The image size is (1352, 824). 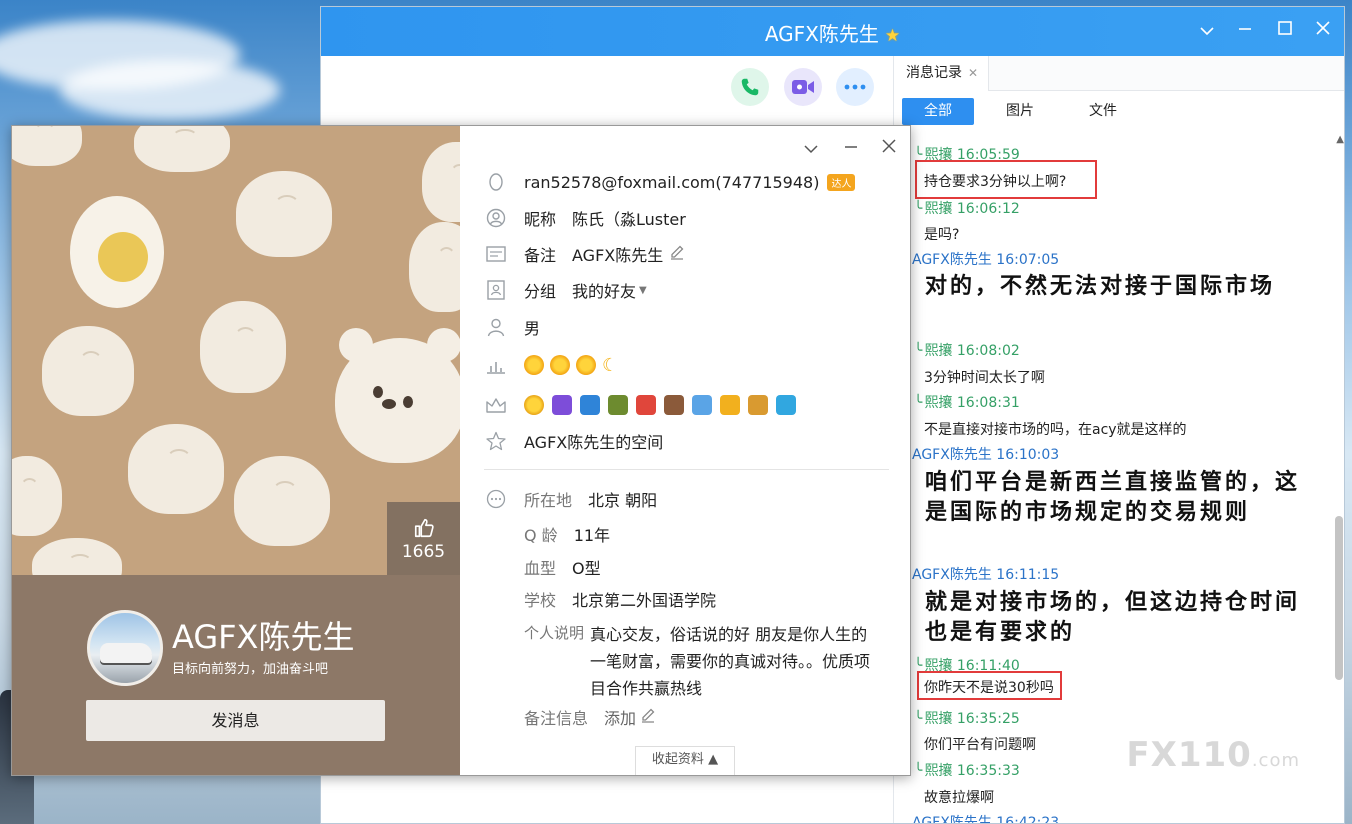 What do you see at coordinates (1113, 497) in the screenshot?
I see `message-text-large: 咱们平台是新西兰直接监管的，这是国际的市场规定的交易规则` at bounding box center [1113, 497].